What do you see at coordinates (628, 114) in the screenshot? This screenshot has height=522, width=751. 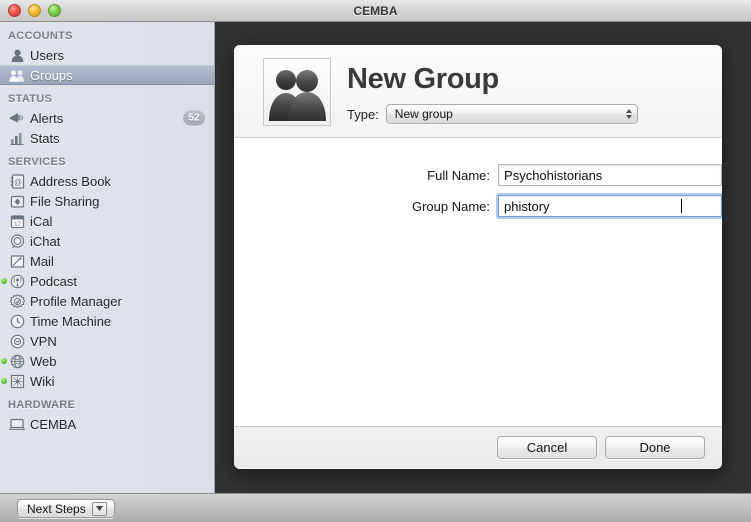 I see `stepper-arrows-icon` at bounding box center [628, 114].